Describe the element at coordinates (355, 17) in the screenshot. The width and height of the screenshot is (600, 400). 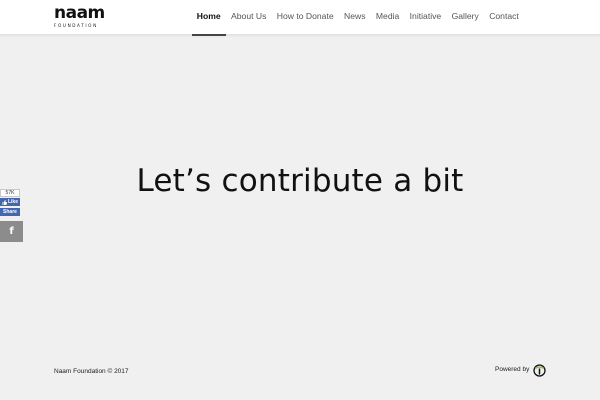
I see `nav-news: News` at that location.